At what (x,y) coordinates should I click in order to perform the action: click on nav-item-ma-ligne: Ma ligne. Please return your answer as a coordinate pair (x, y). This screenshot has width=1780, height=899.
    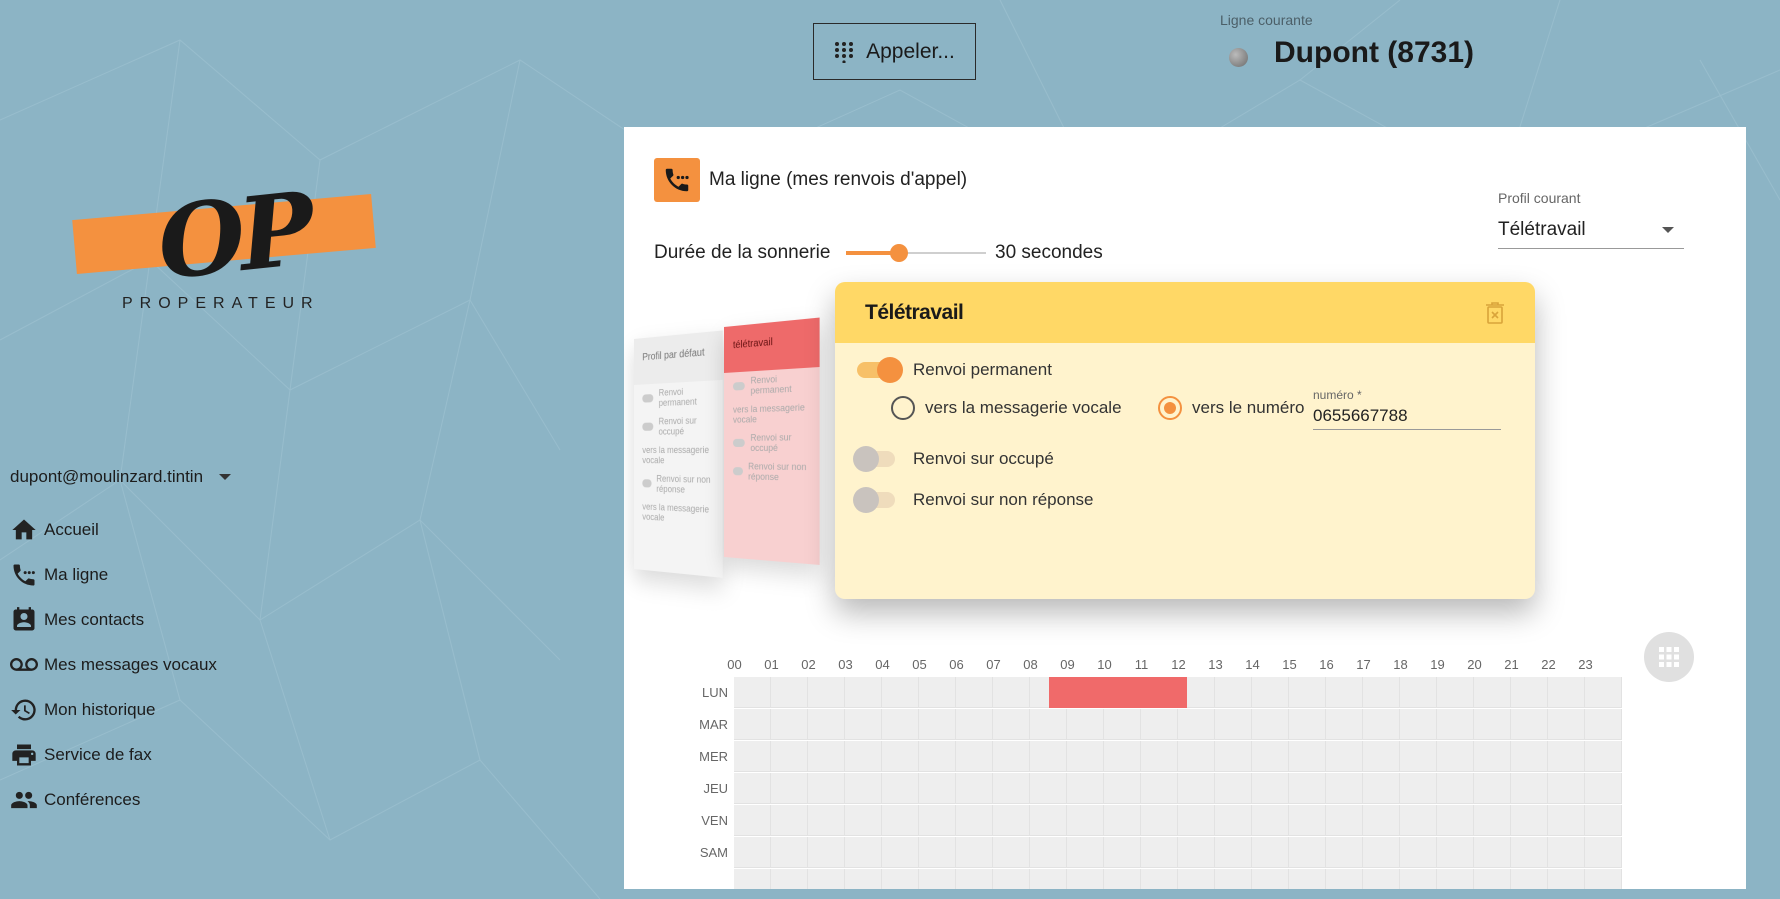
    Looking at the image, I should click on (113, 574).